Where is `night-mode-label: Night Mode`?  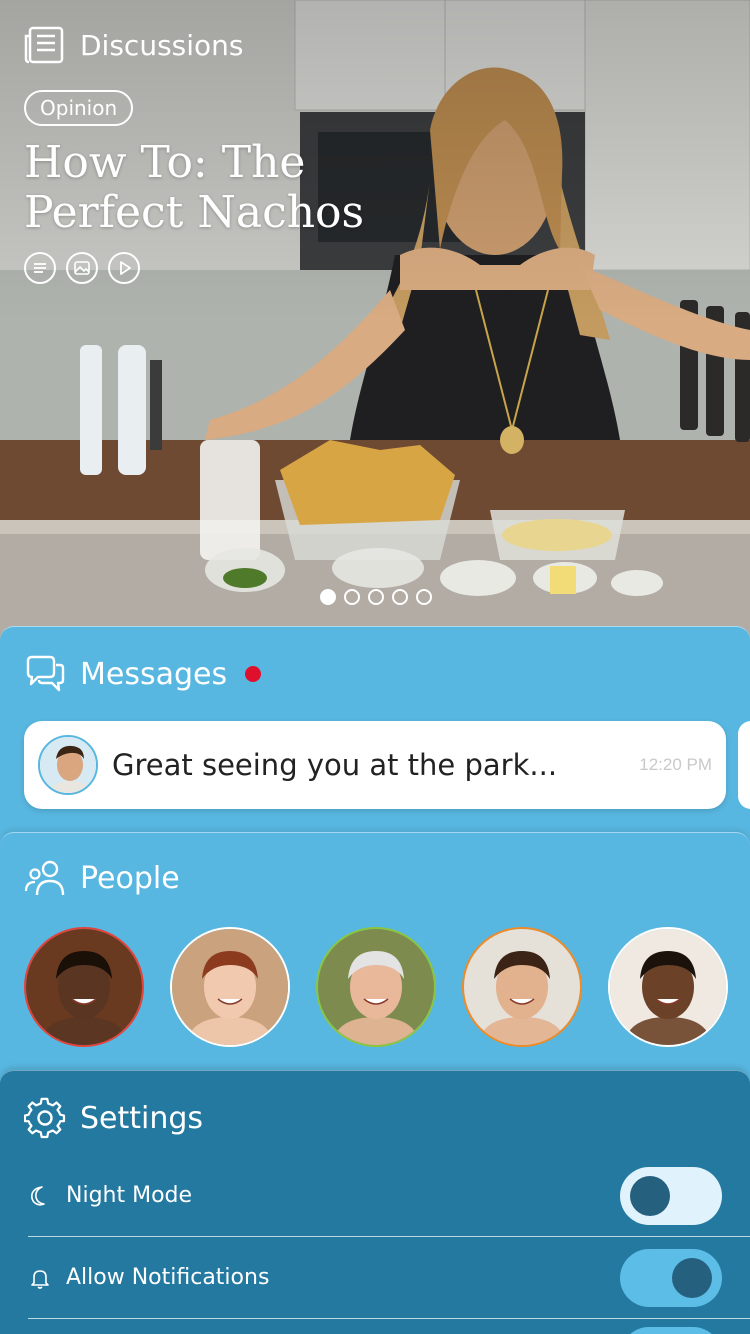
night-mode-label: Night Mode is located at coordinates (129, 1195).